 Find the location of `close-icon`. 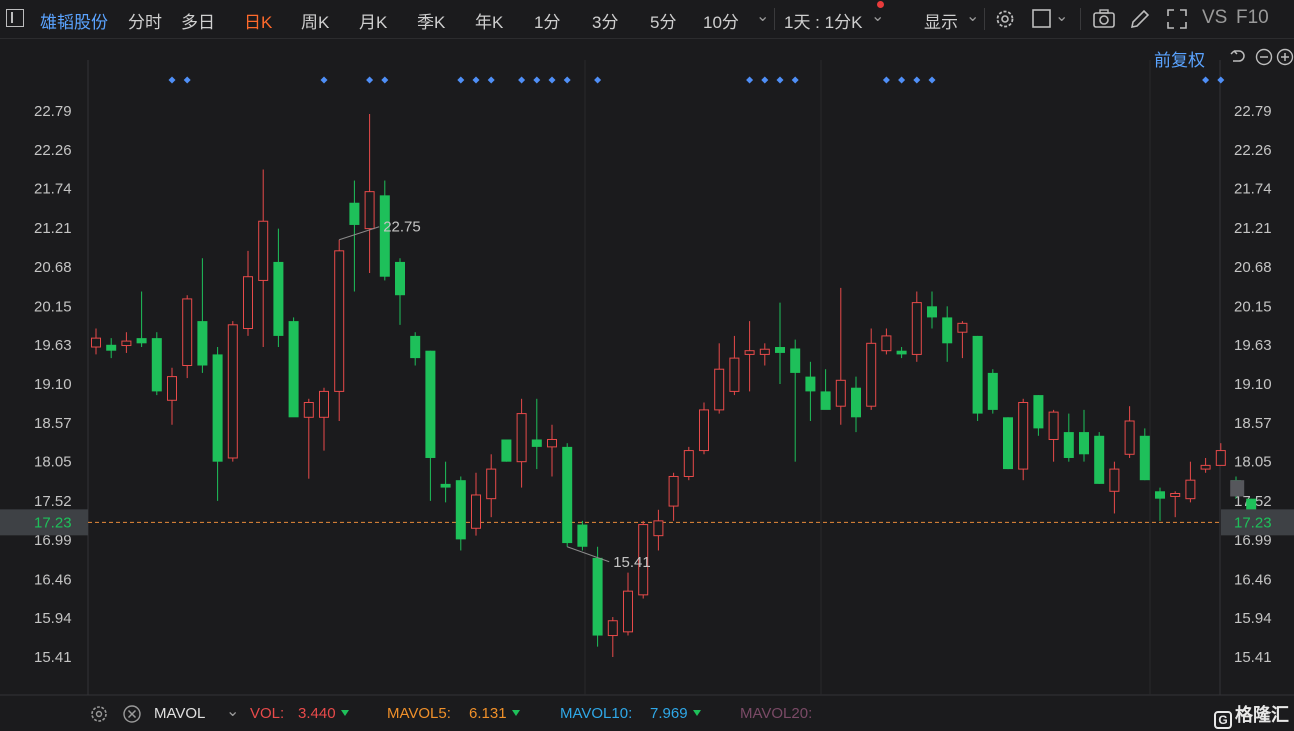

close-icon is located at coordinates (132, 716).